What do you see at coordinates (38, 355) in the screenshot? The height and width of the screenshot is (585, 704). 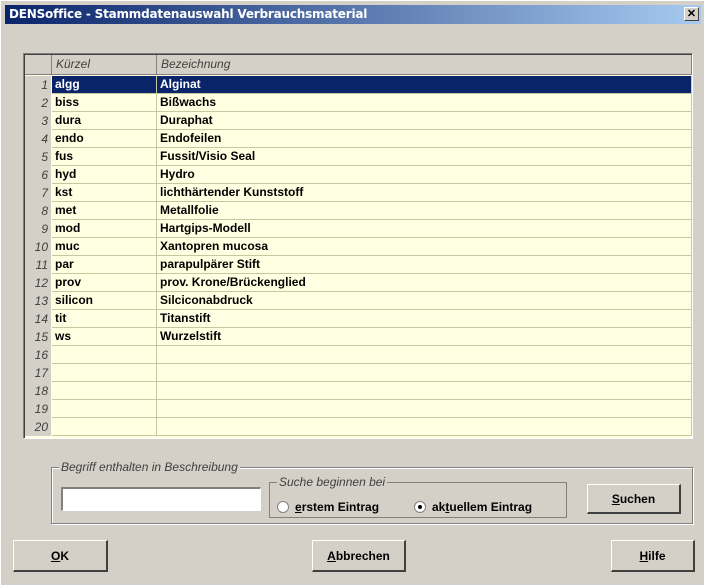 I see `row-number: 16` at bounding box center [38, 355].